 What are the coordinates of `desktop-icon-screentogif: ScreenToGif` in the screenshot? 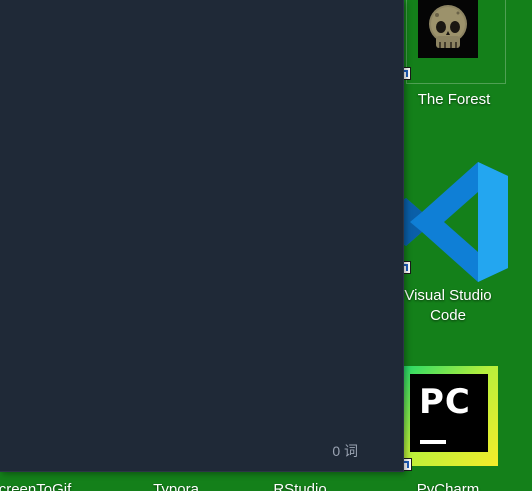 It's located at (39, 485).